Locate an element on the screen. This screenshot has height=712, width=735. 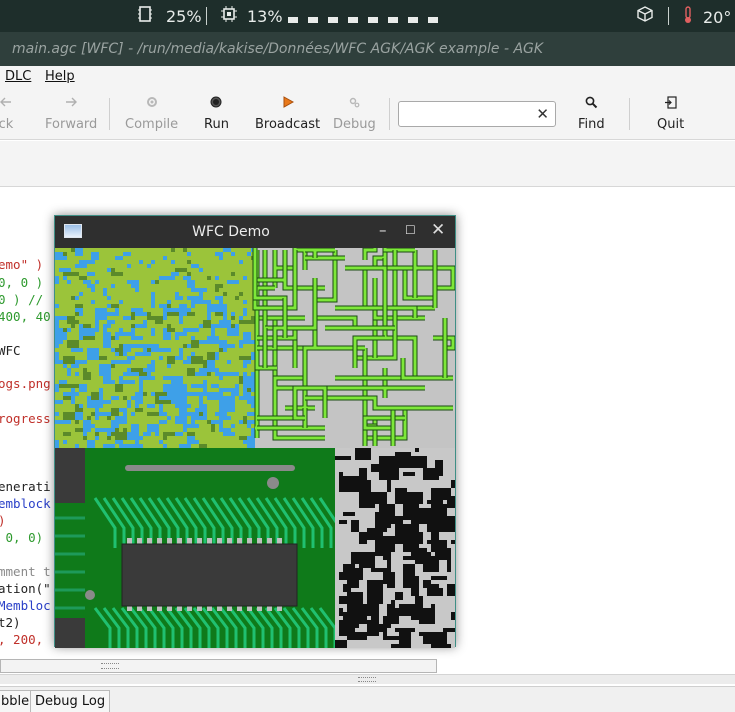
temperature-indicator: 20° is located at coordinates (707, 17).